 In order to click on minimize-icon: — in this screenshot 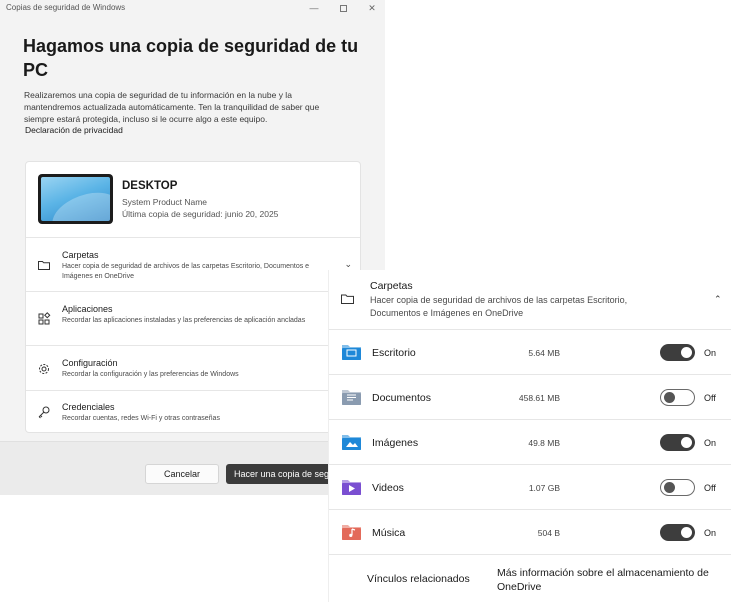, I will do `click(314, 8)`.